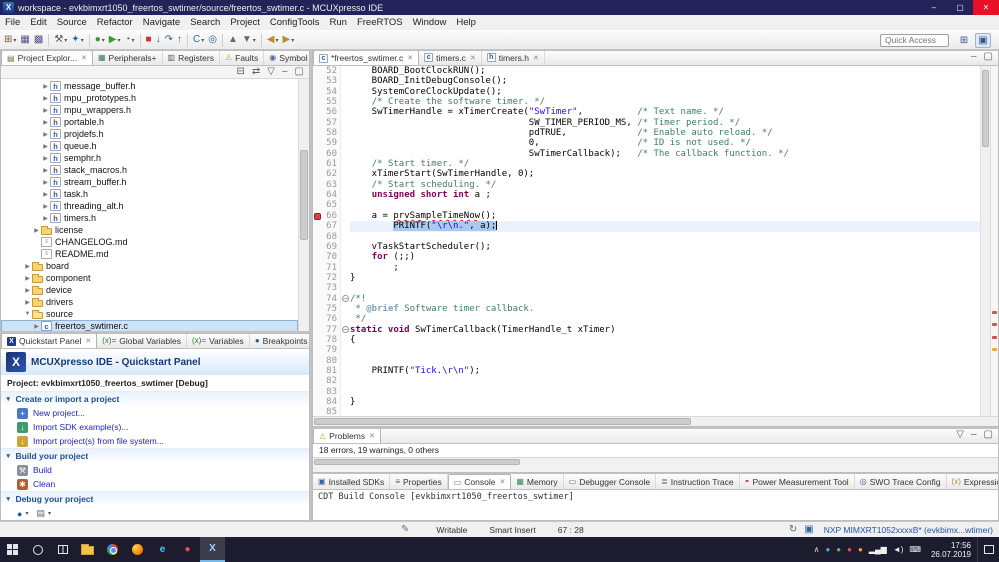 The height and width of the screenshot is (562, 999). What do you see at coordinates (149, 325) in the screenshot?
I see `tree-item-freertos-swtimer-c: ▶ c freertos_swtimer.c` at bounding box center [149, 325].